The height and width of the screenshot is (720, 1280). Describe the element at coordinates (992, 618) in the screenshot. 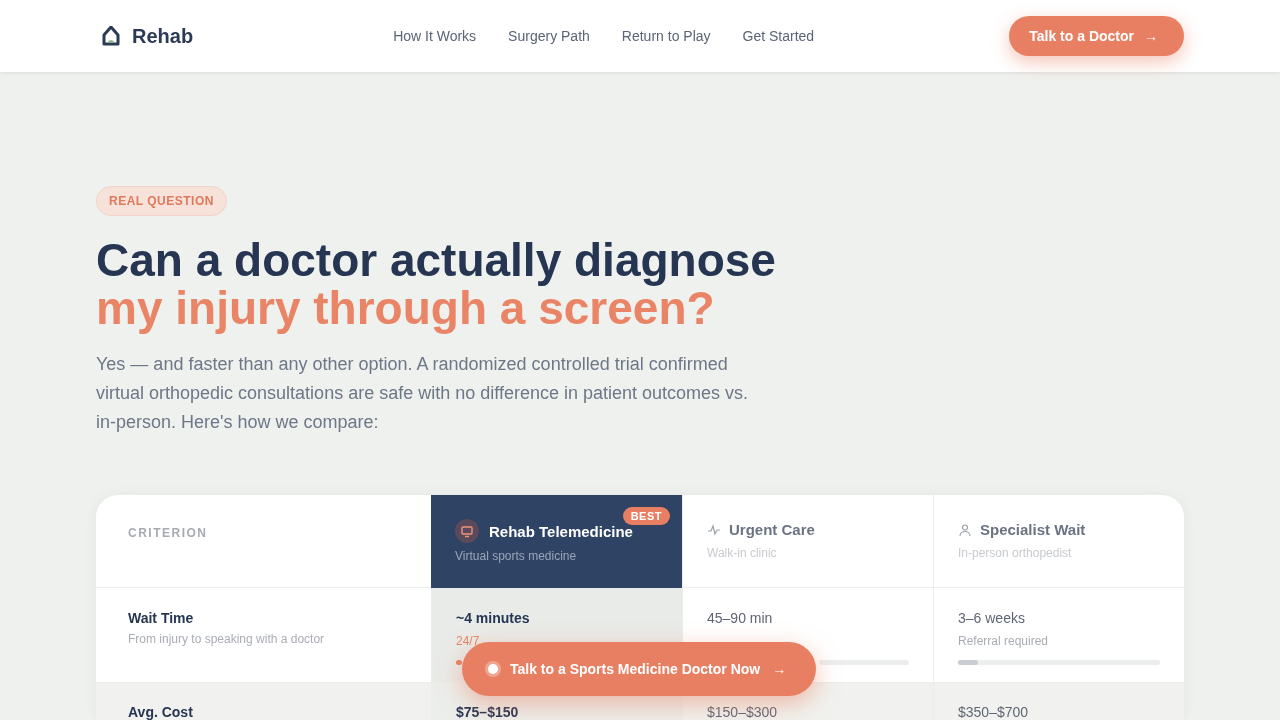

I see `cell-value: 3–6 weeks` at that location.